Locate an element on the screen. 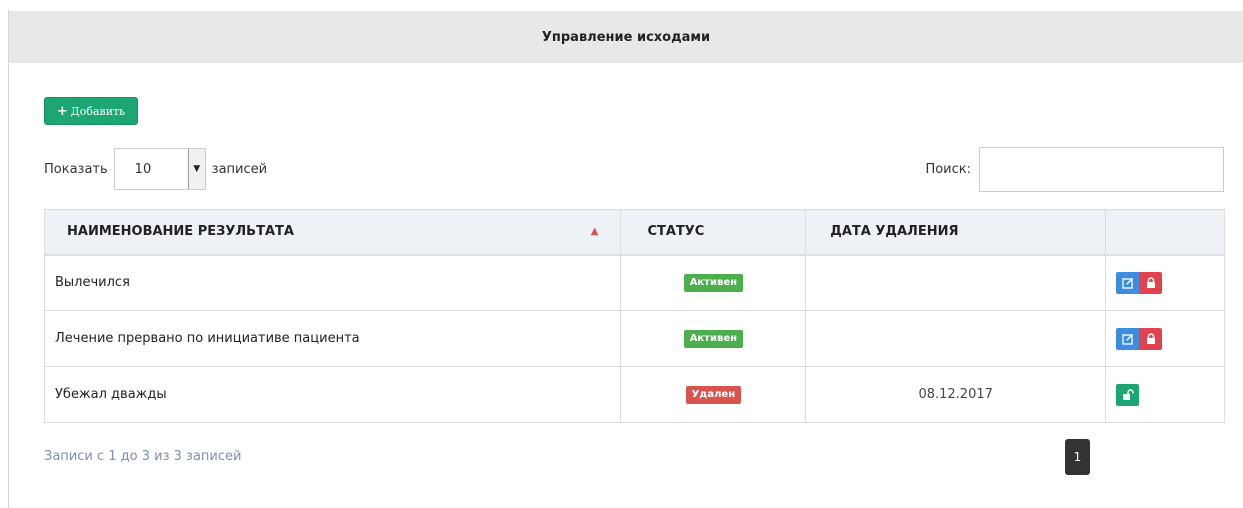  table-info: Записи с 1 до 3 из 3 записей is located at coordinates (143, 456).